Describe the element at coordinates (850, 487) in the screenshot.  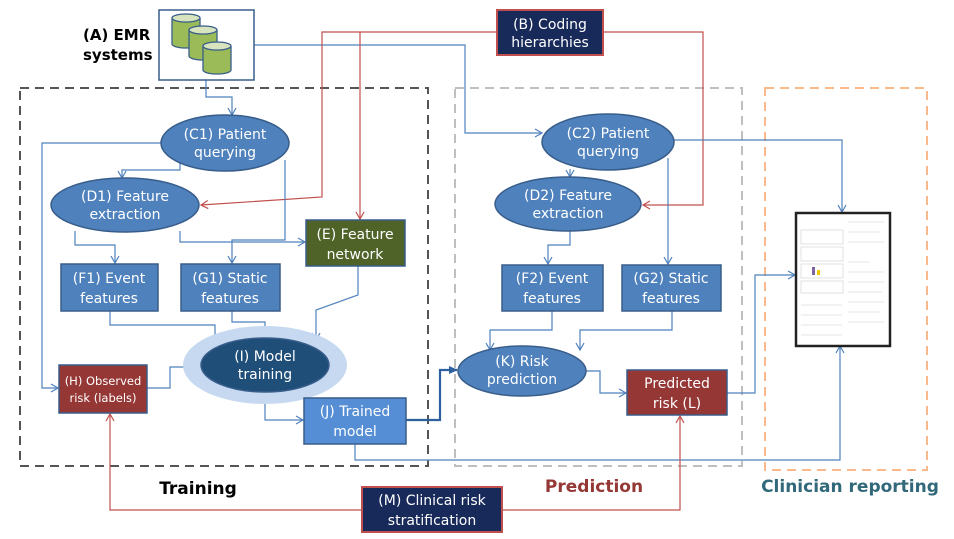
I see `clinician-reporting-label: Clinician reporting` at that location.